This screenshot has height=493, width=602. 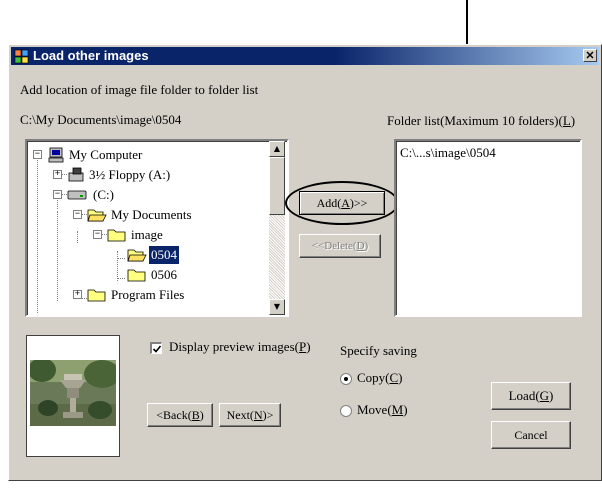 I want to click on add-button: Add(A)>>, so click(x=342, y=203).